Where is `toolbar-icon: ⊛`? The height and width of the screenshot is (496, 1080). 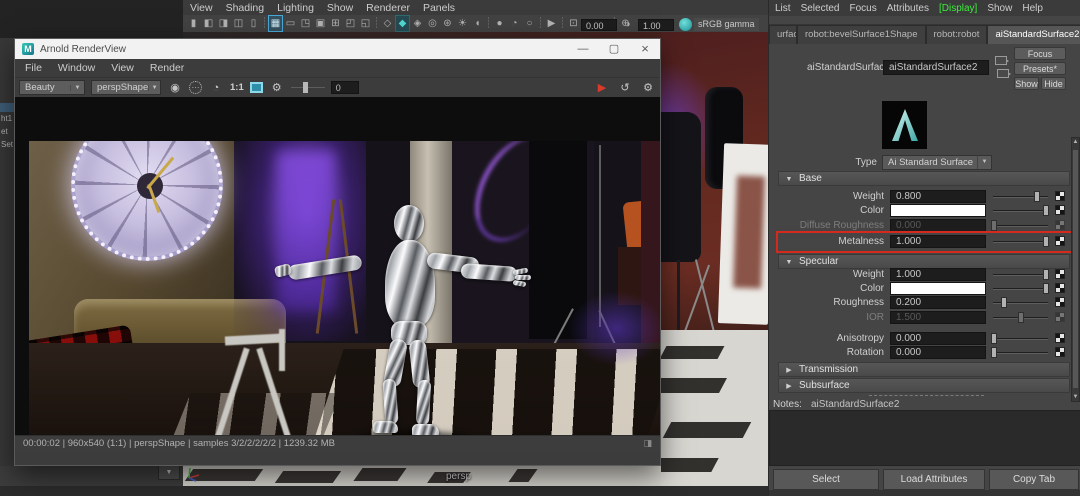
toolbar-icon: ⊛ is located at coordinates (447, 23).